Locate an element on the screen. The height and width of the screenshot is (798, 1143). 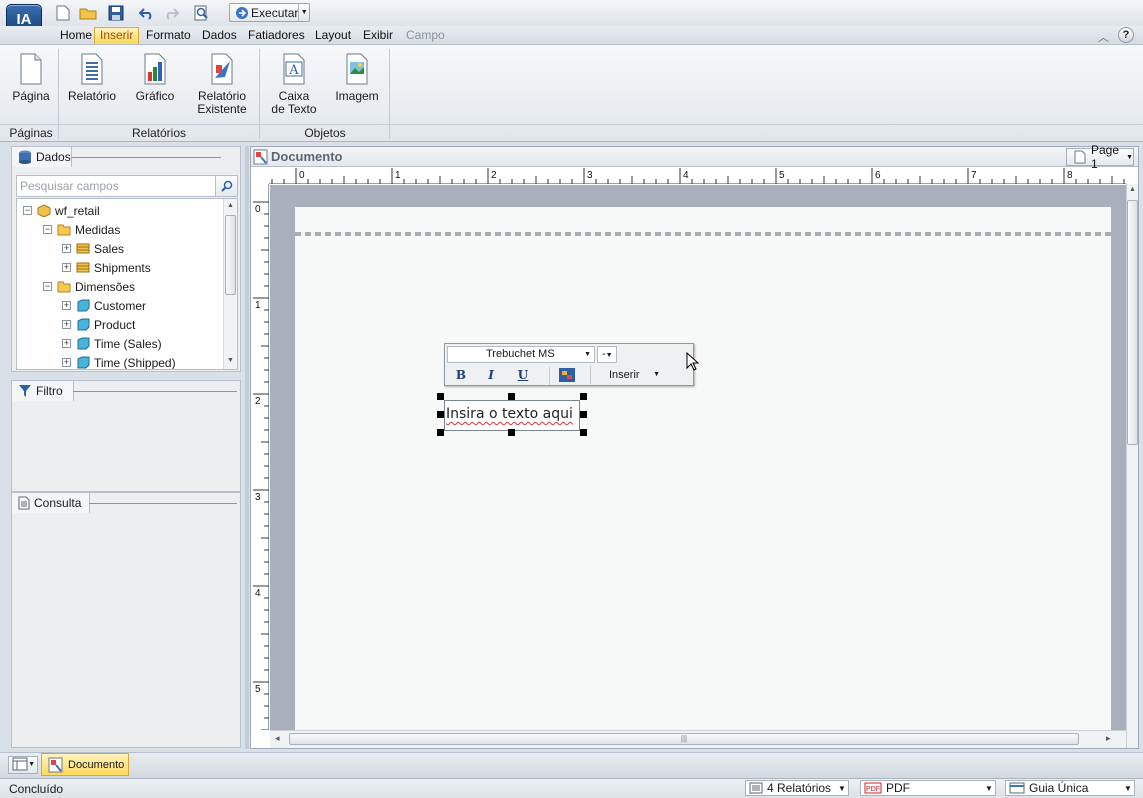
existing-report-label-2: Existente is located at coordinates (222, 109).